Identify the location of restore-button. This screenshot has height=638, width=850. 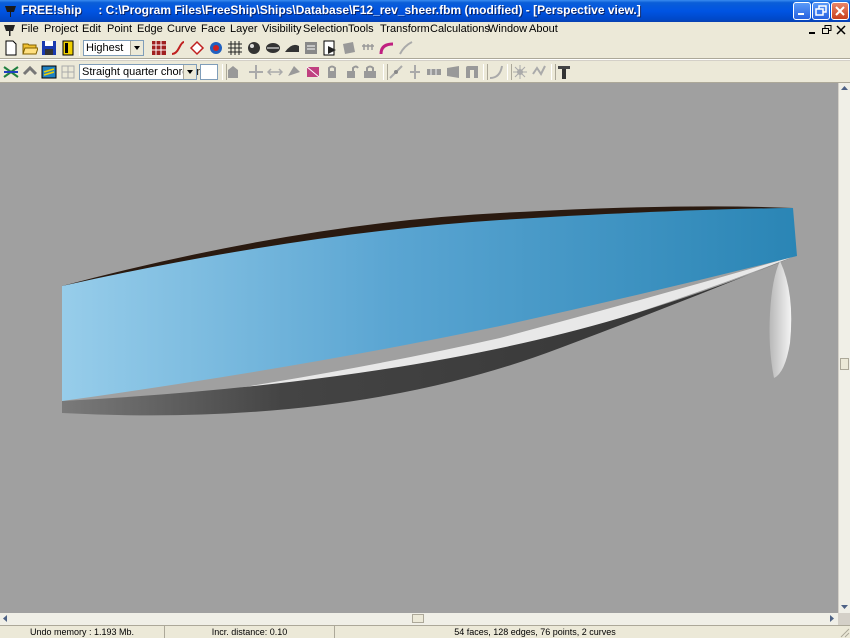
(821, 11).